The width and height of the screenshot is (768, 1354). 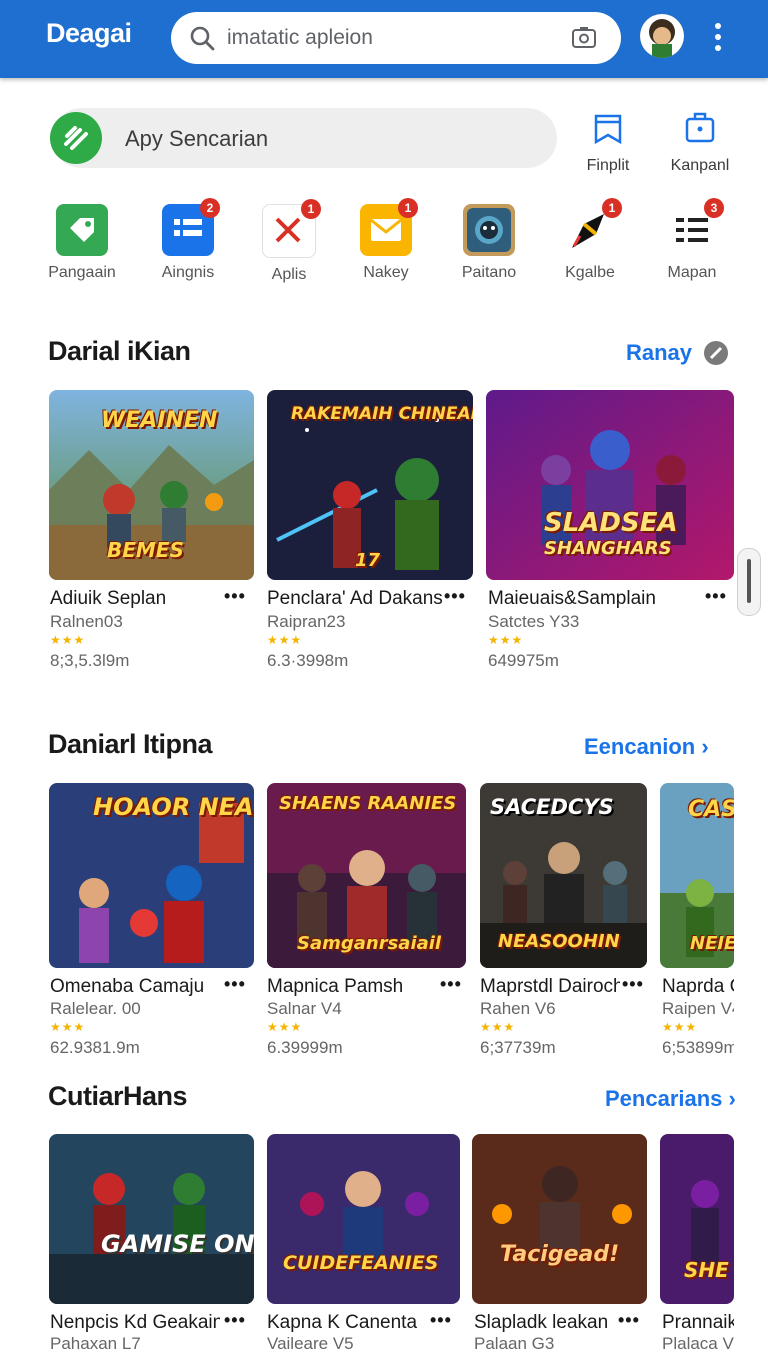 I want to click on category-aingnis: 2 Aingnis, so click(x=188, y=240).